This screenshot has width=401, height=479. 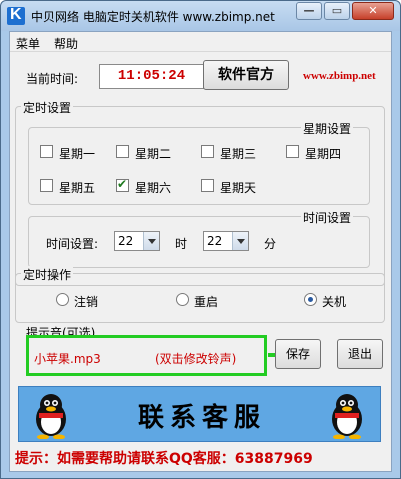 What do you see at coordinates (181, 244) in the screenshot?
I see `hour-unit-label: 时` at bounding box center [181, 244].